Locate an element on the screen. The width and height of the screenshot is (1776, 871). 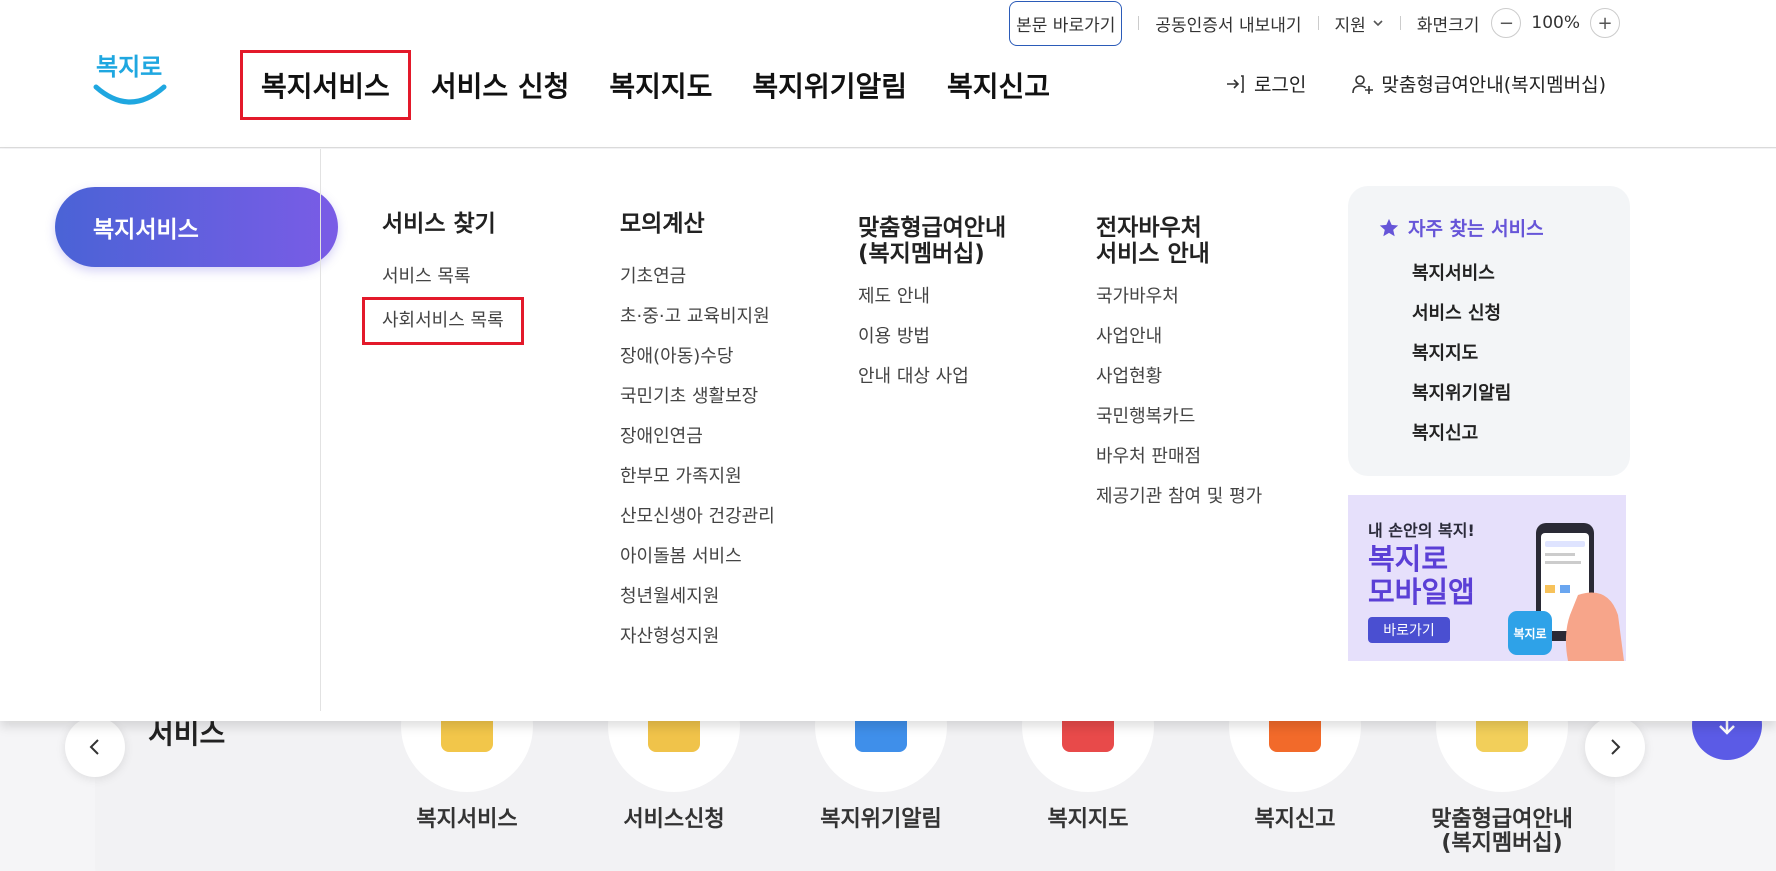
nav-welfare-report: 복지신고 is located at coordinates (998, 85).